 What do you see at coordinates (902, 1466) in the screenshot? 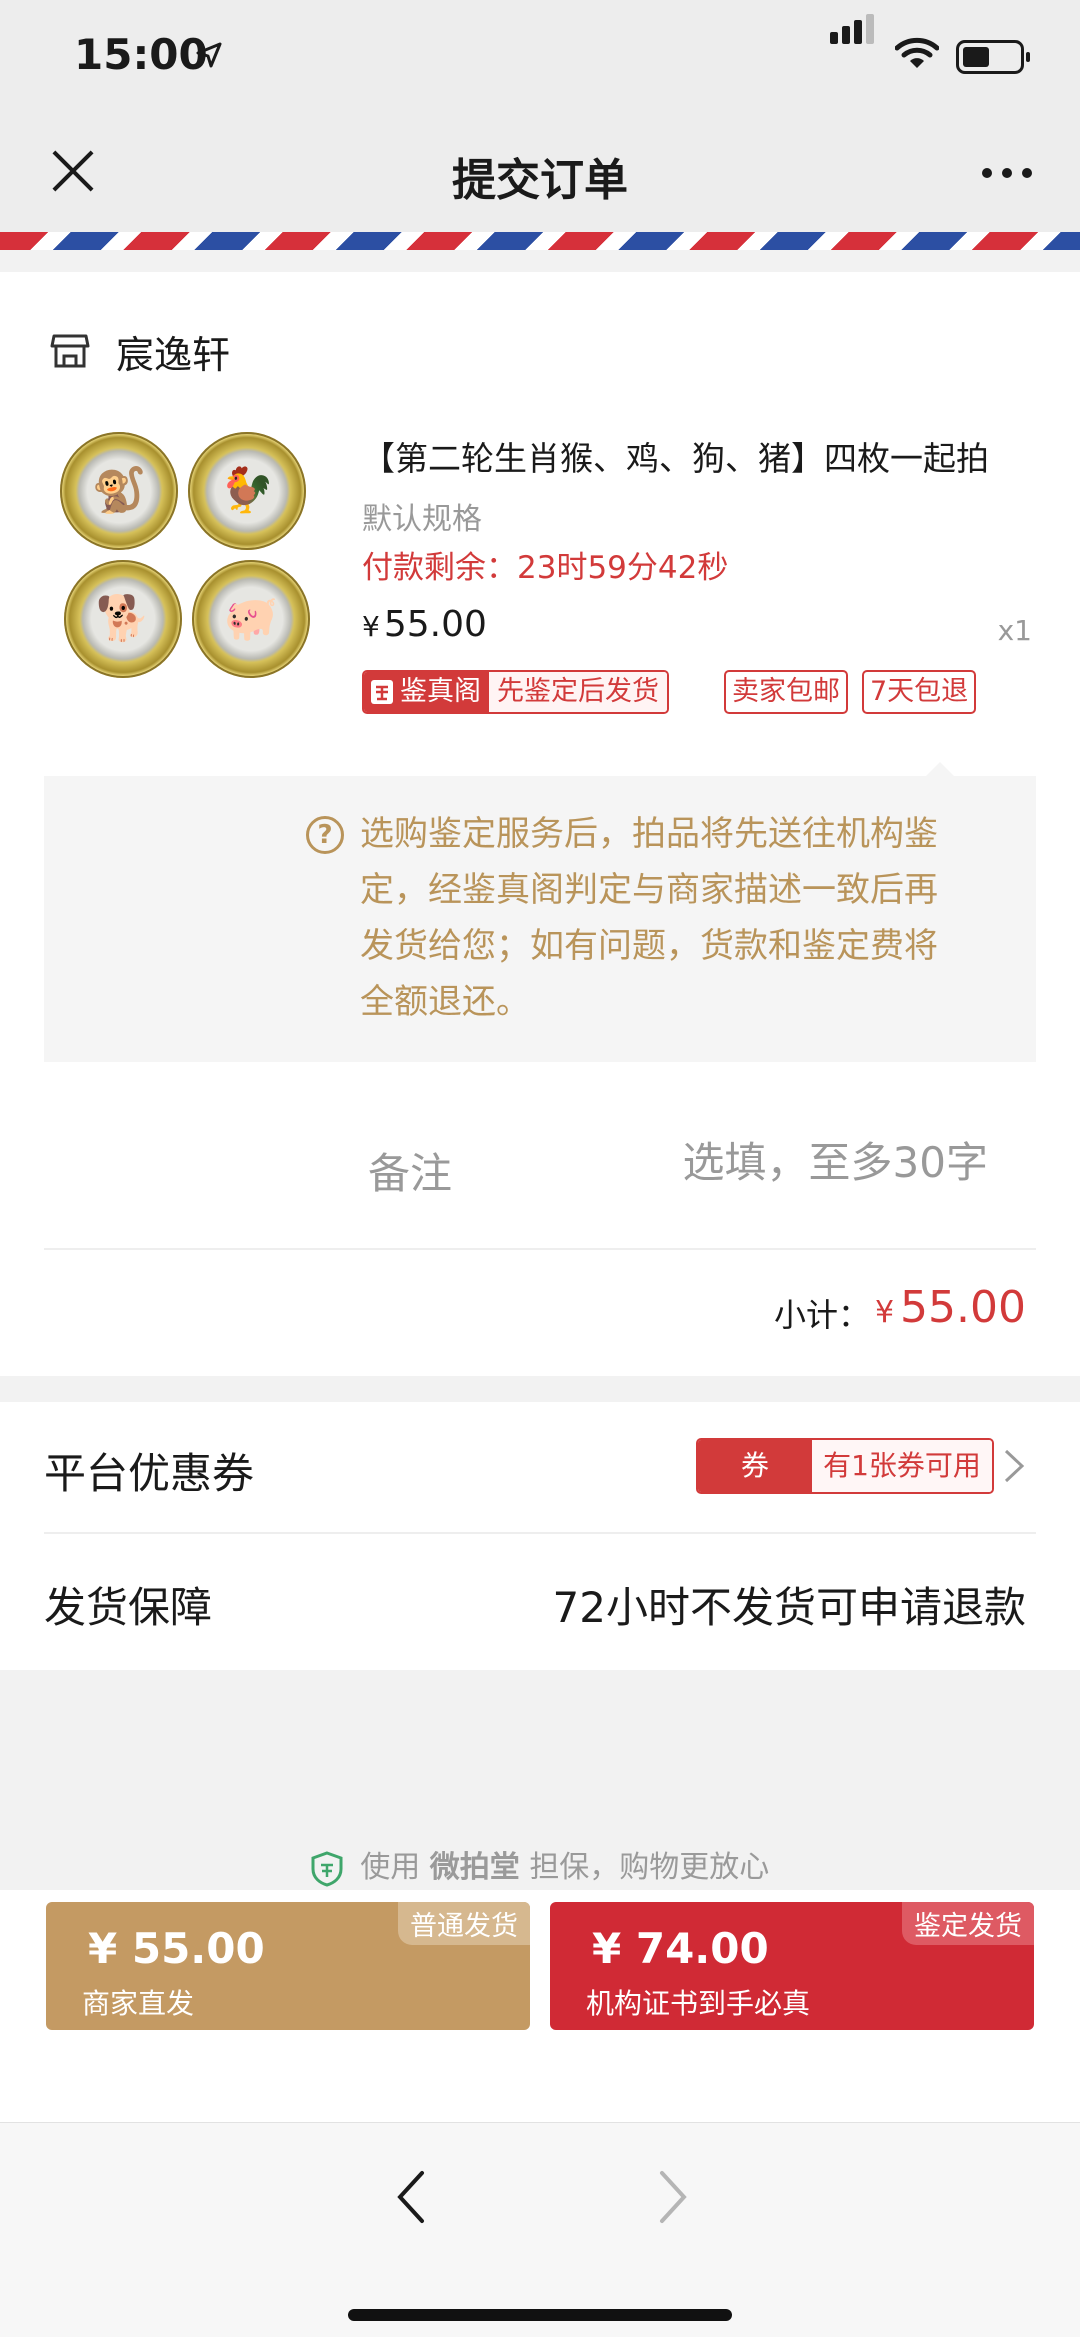
I see `coupon-available: 有1张券可用` at bounding box center [902, 1466].